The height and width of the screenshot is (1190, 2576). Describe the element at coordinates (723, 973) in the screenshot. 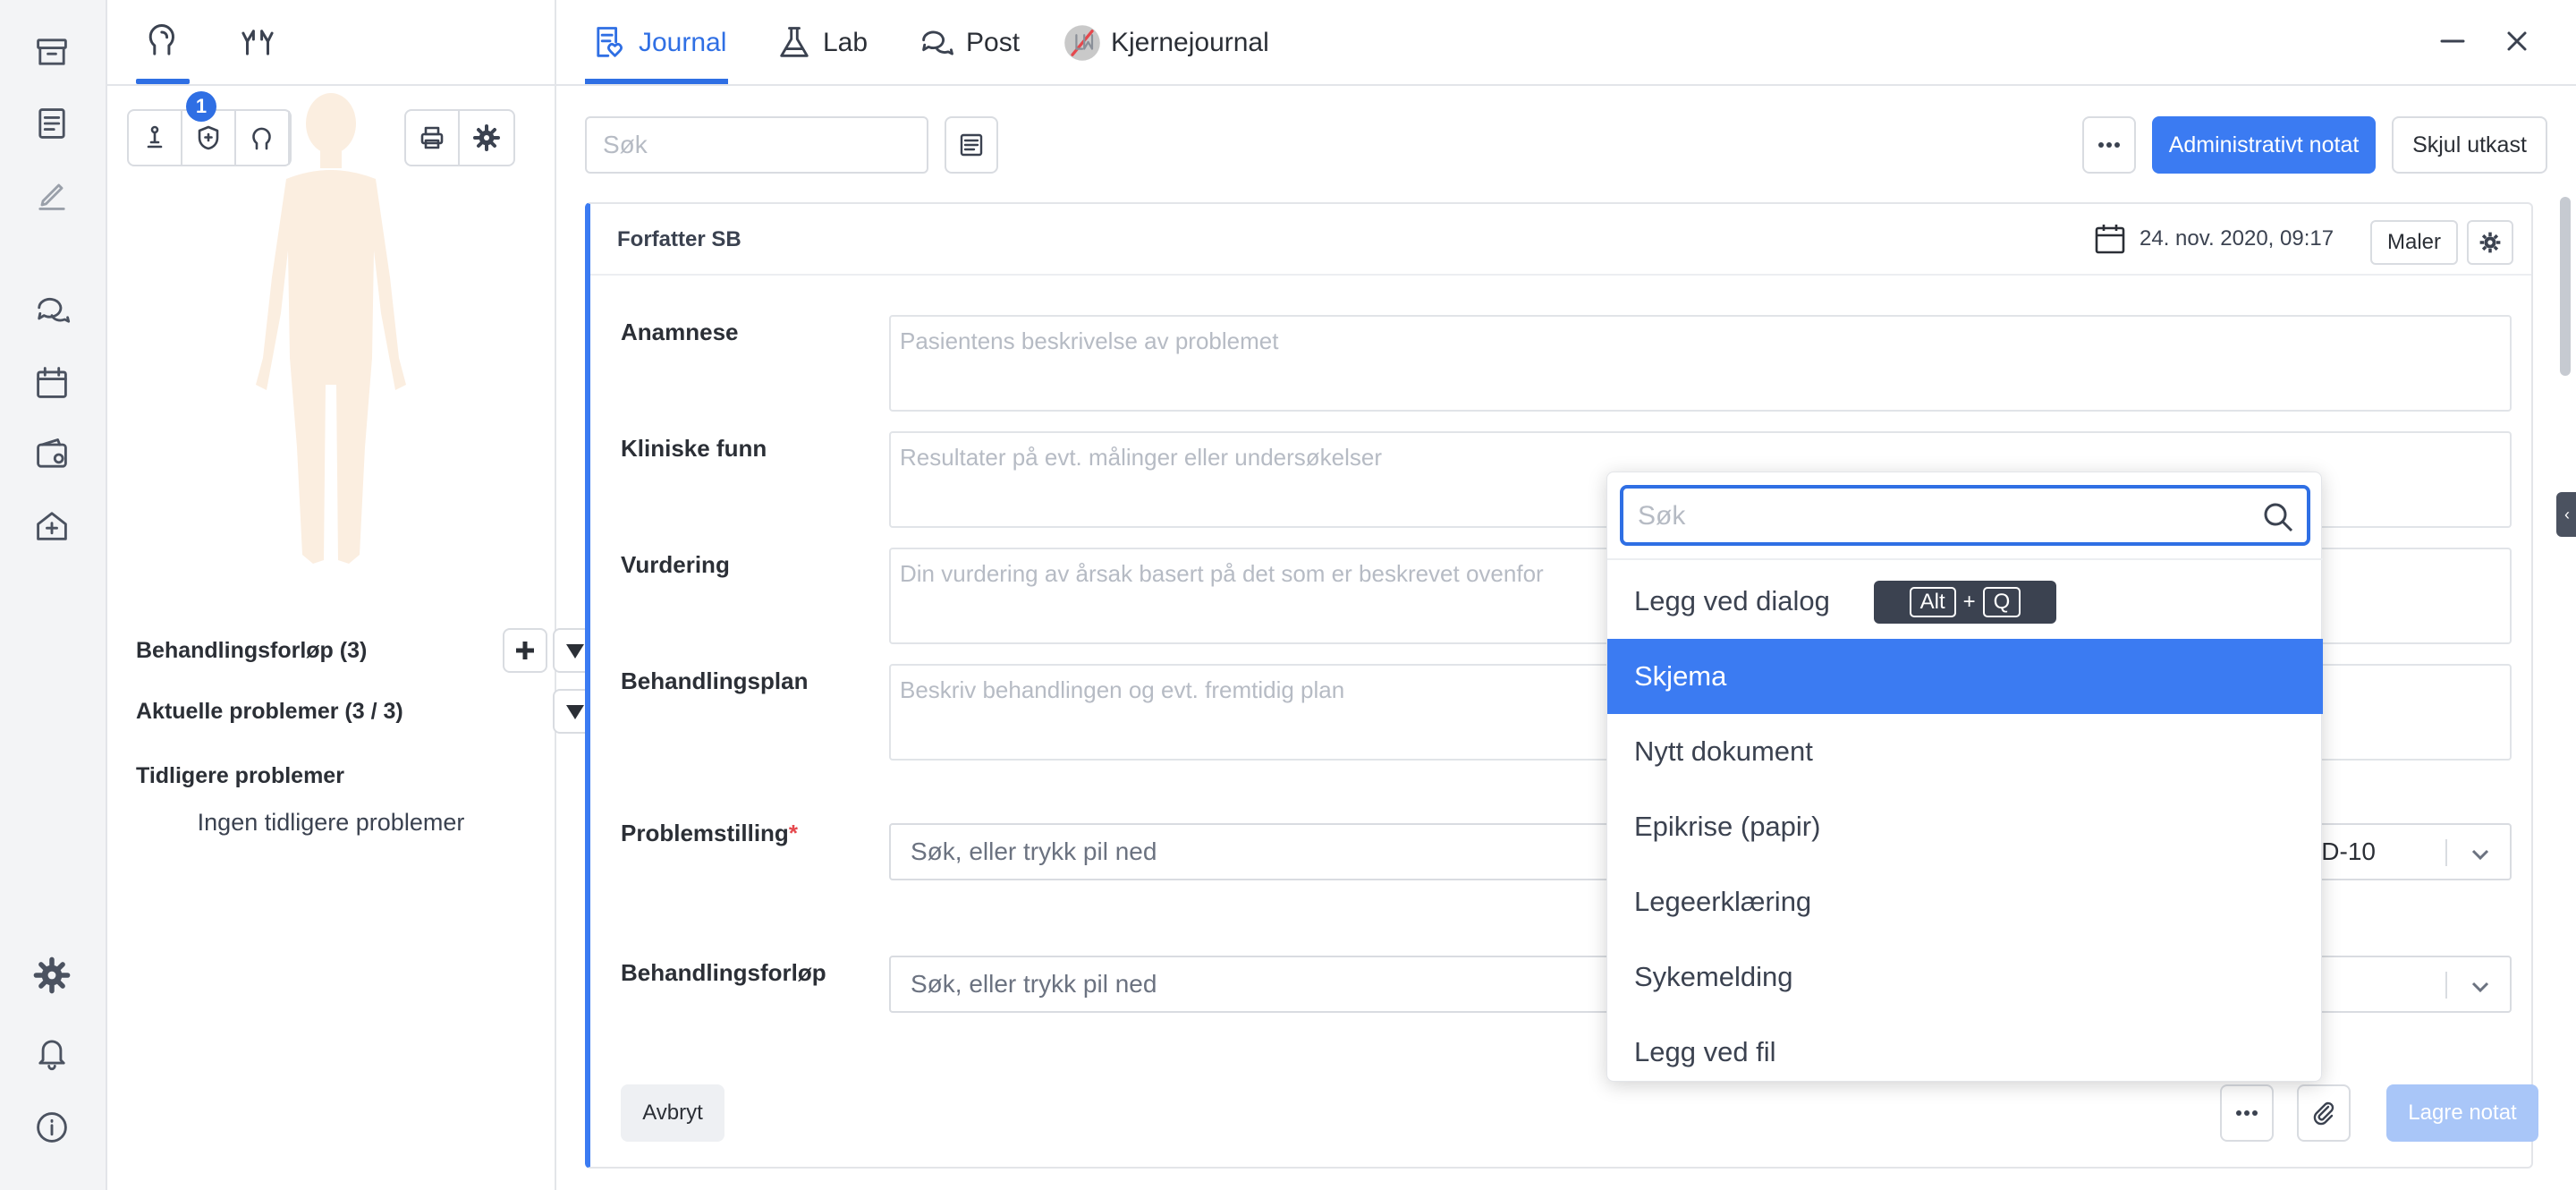

I see `behandlingsforlop-field-label: Behandlingsforløp` at that location.